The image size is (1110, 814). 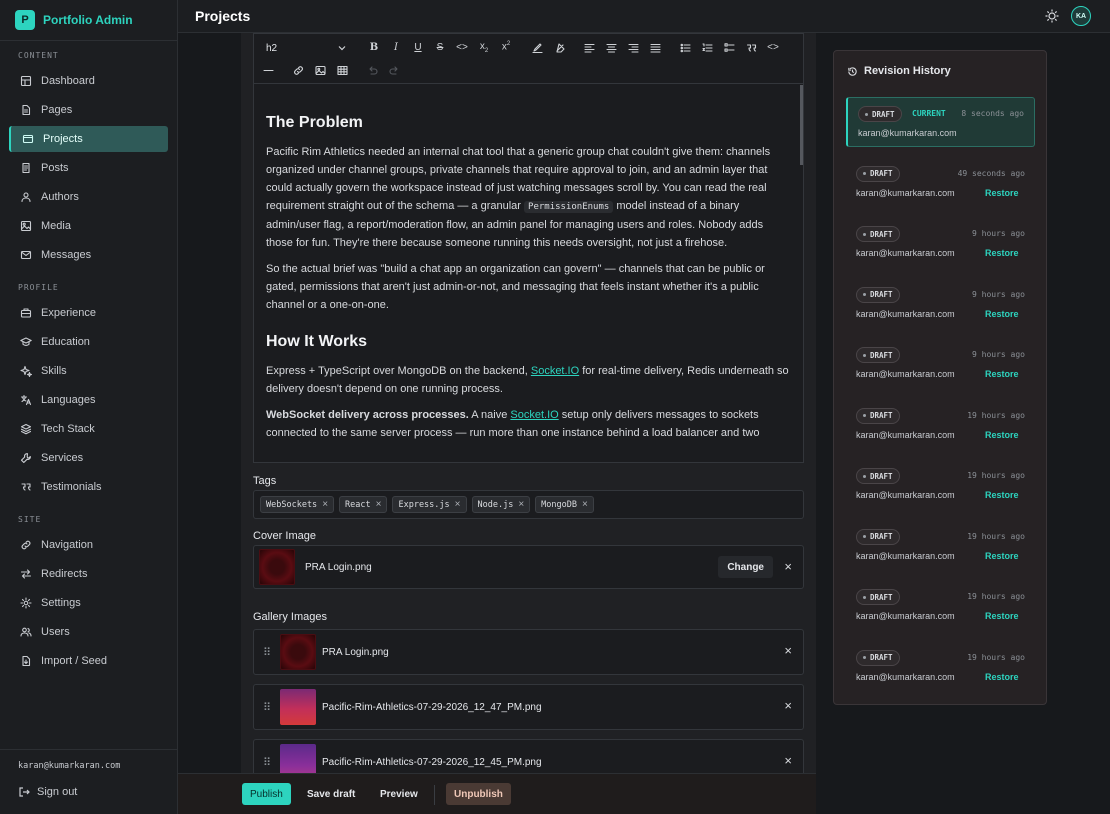 I want to click on toolbar-button-align-justify, so click(x=655, y=47).